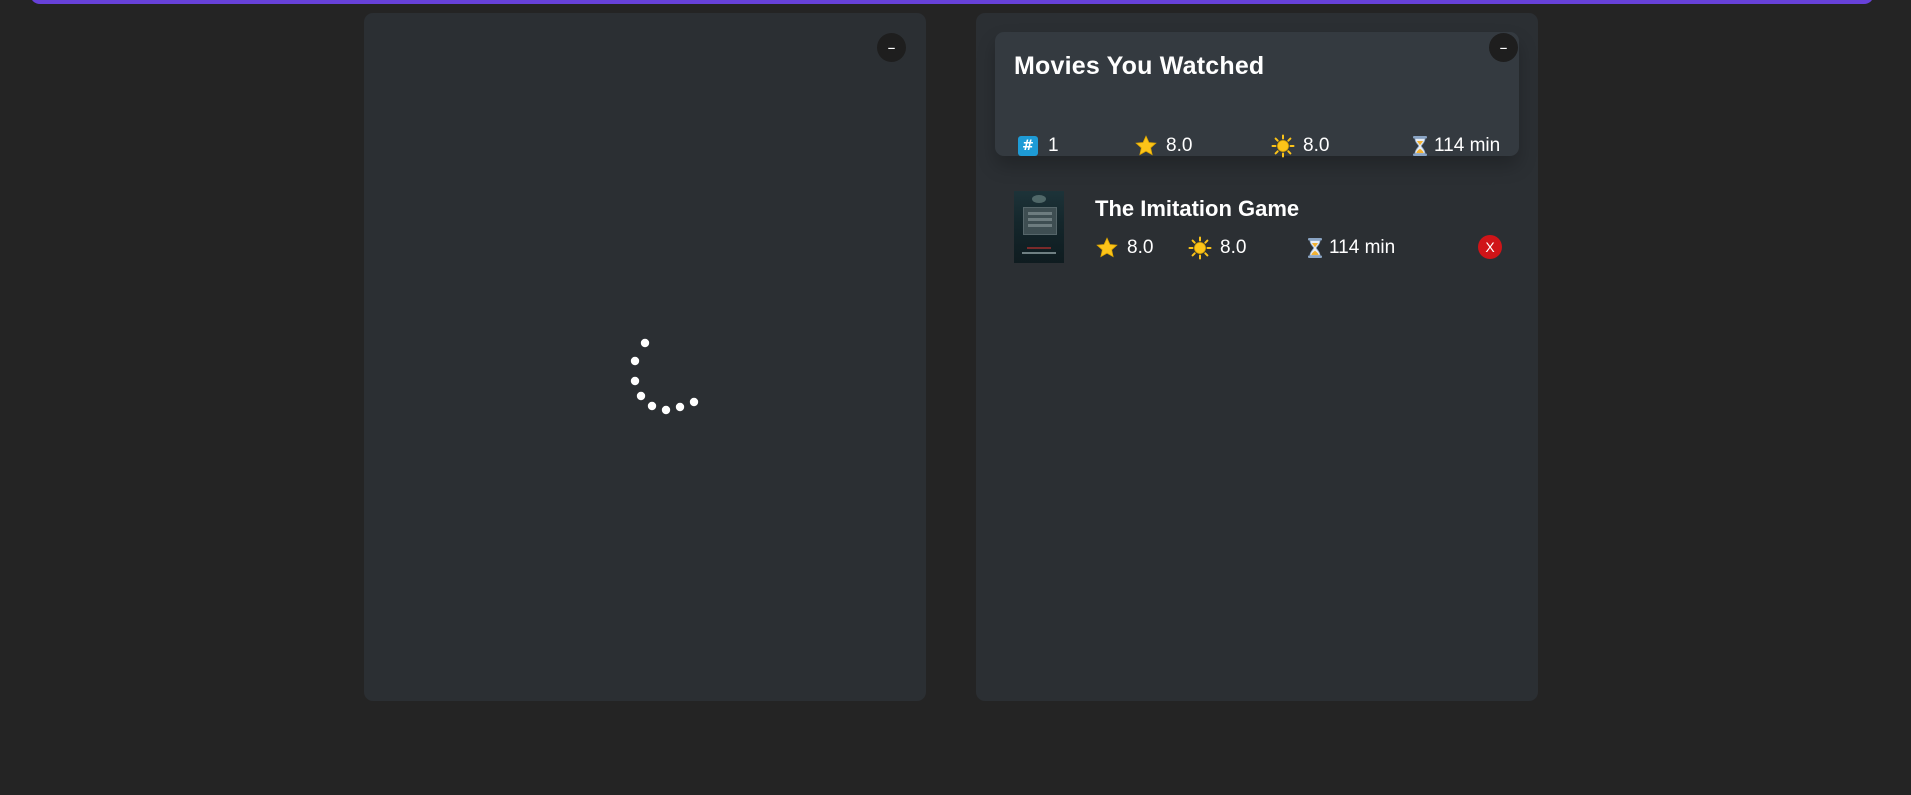 The width and height of the screenshot is (1911, 795). I want to click on watched-summary: Movies You Watched # 1 8.0 8.0 114 min, so click(1257, 95).